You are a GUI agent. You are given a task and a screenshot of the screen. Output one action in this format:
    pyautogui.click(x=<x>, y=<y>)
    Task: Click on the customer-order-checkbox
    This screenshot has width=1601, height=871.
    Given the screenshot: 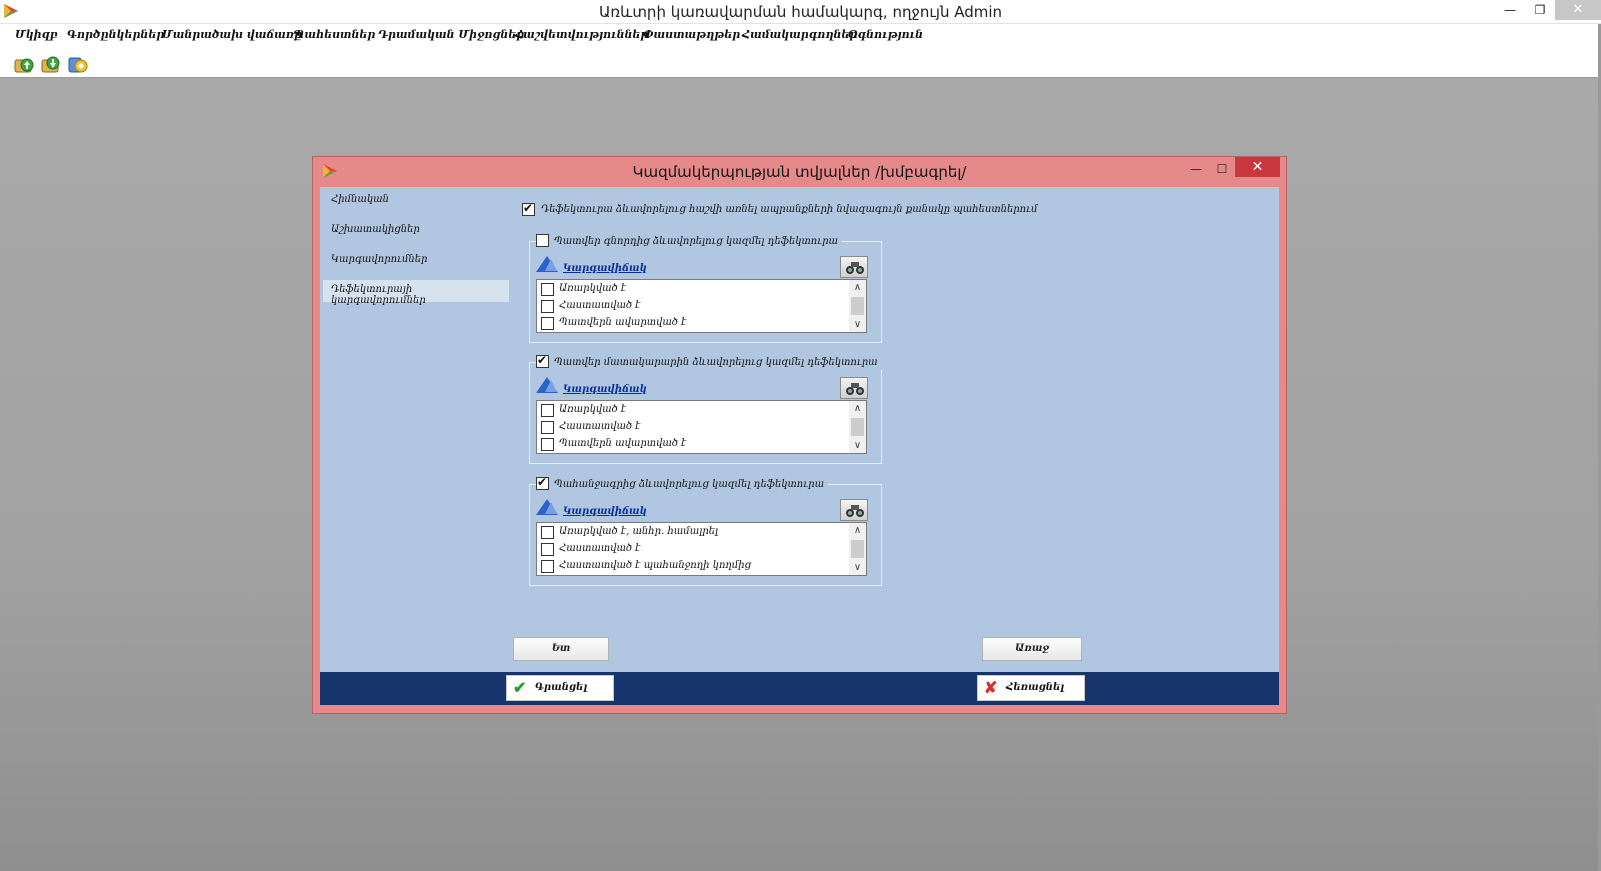 What is the action you would take?
    pyautogui.click(x=542, y=240)
    